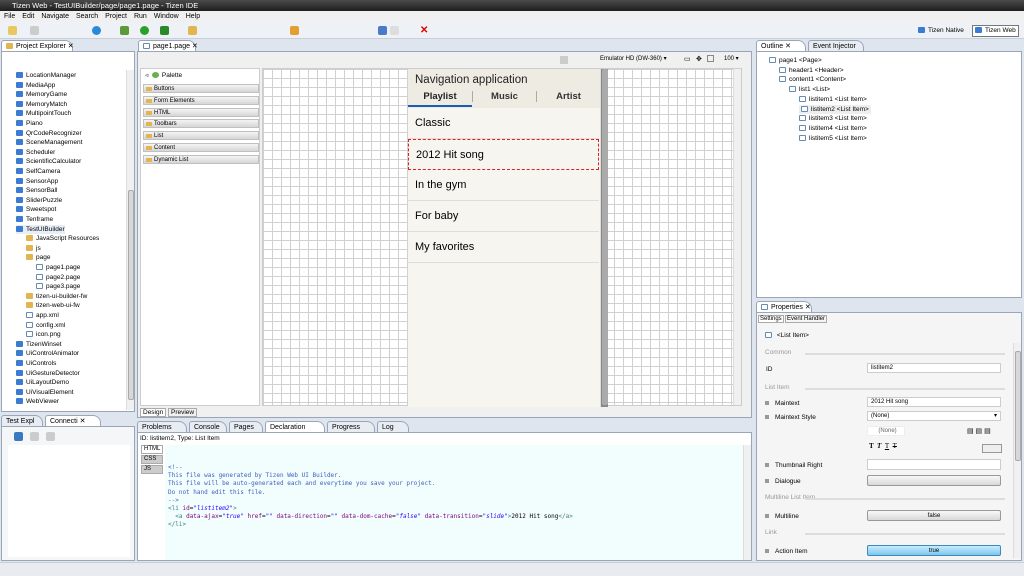 Image resolution: width=1024 pixels, height=576 pixels. Describe the element at coordinates (168, 45) in the screenshot. I see `tab-page1: page1.page ✕` at that location.